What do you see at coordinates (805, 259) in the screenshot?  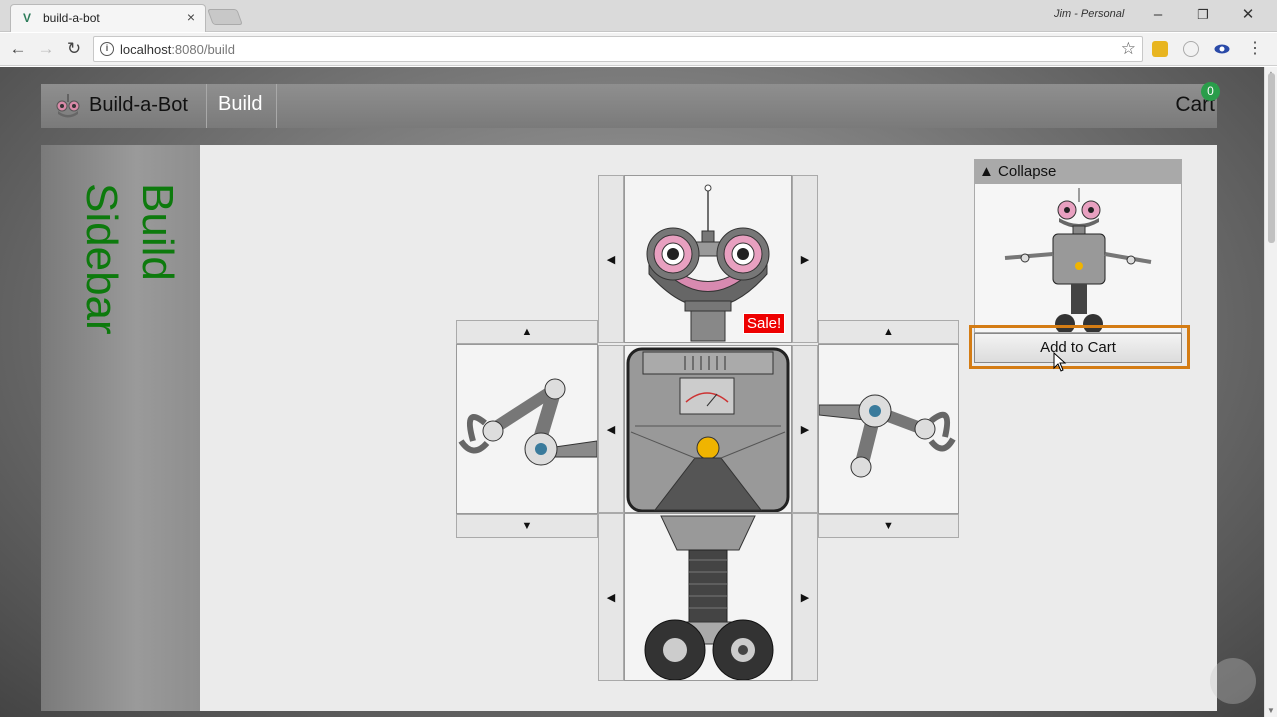 I see `head-next-button: ▶` at bounding box center [805, 259].